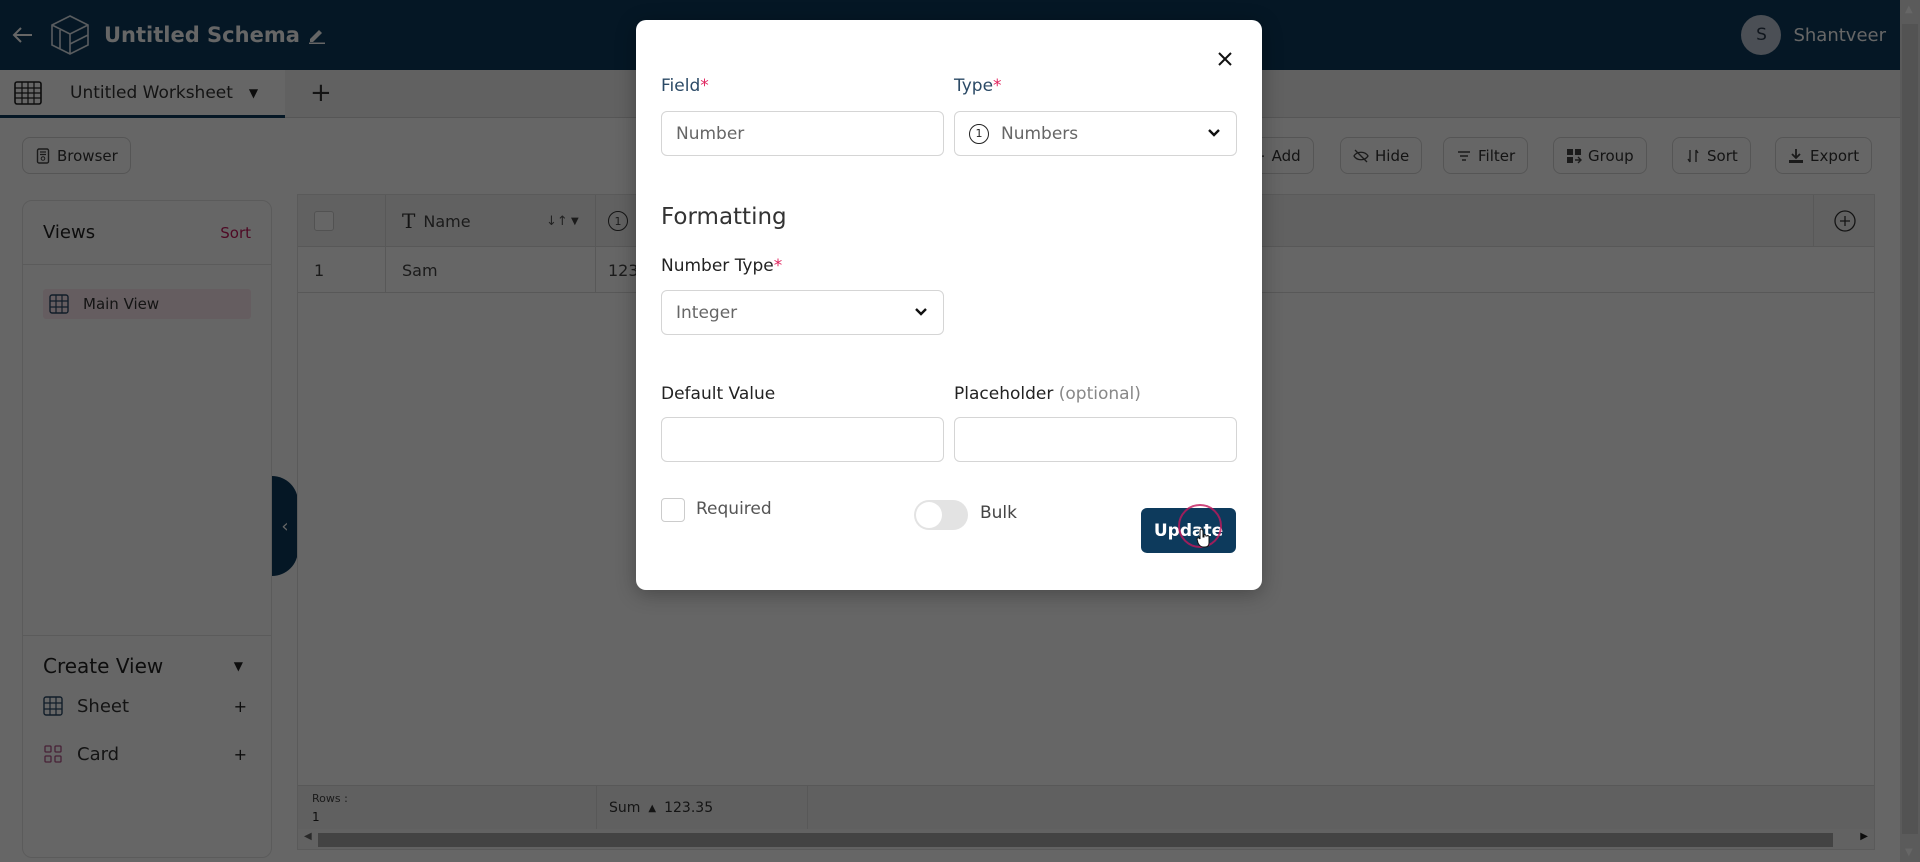 The height and width of the screenshot is (862, 1920). I want to click on type-label-text: Type, so click(974, 86).